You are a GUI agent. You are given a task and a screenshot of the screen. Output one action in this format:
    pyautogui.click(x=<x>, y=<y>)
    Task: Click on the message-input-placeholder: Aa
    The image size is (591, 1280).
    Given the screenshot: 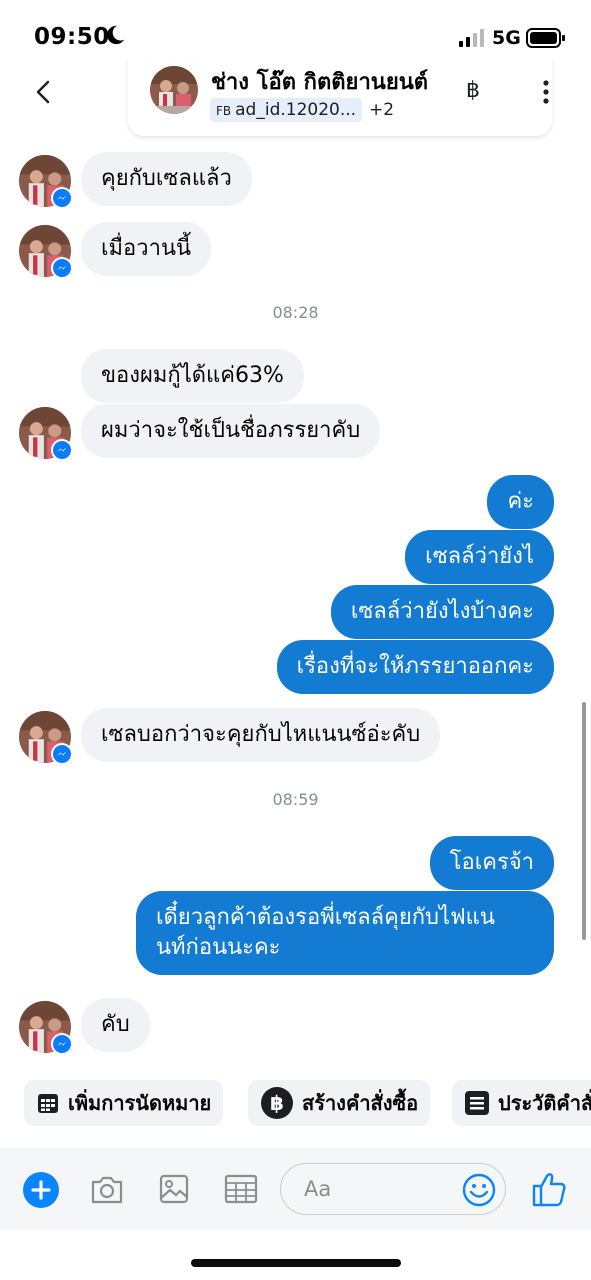 What is the action you would take?
    pyautogui.click(x=318, y=1189)
    